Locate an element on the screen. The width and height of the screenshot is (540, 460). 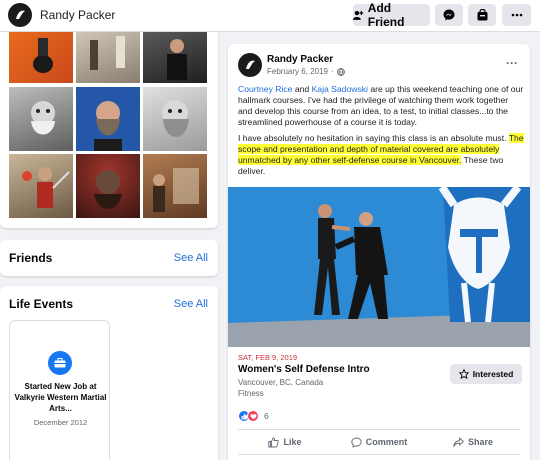
interested-button: Interested is located at coordinates (486, 374).